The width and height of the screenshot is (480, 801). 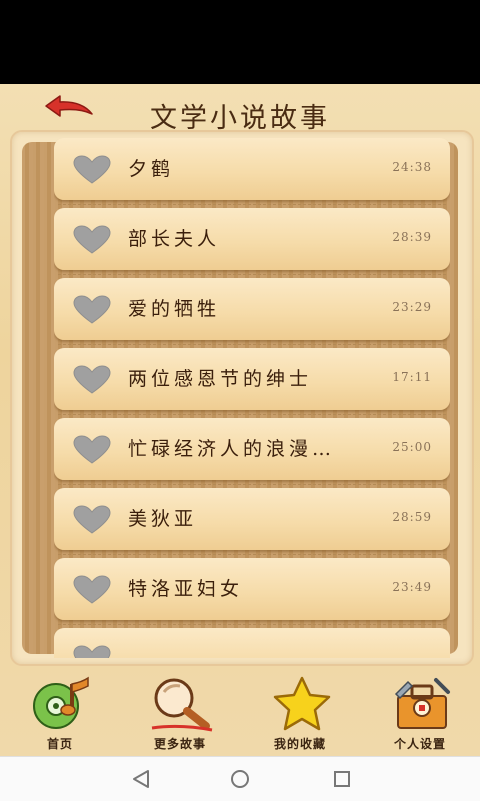 I want to click on tab-settings: 个人设置, so click(x=420, y=715).